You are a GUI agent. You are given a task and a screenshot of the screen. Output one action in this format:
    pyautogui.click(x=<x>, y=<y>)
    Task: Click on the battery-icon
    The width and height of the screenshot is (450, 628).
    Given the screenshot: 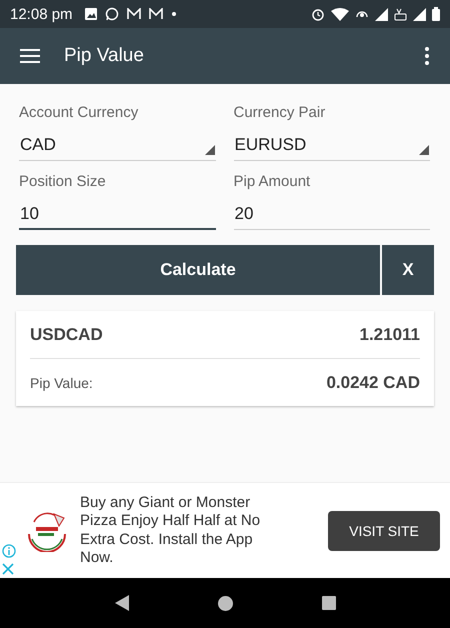 What is the action you would take?
    pyautogui.click(x=436, y=14)
    